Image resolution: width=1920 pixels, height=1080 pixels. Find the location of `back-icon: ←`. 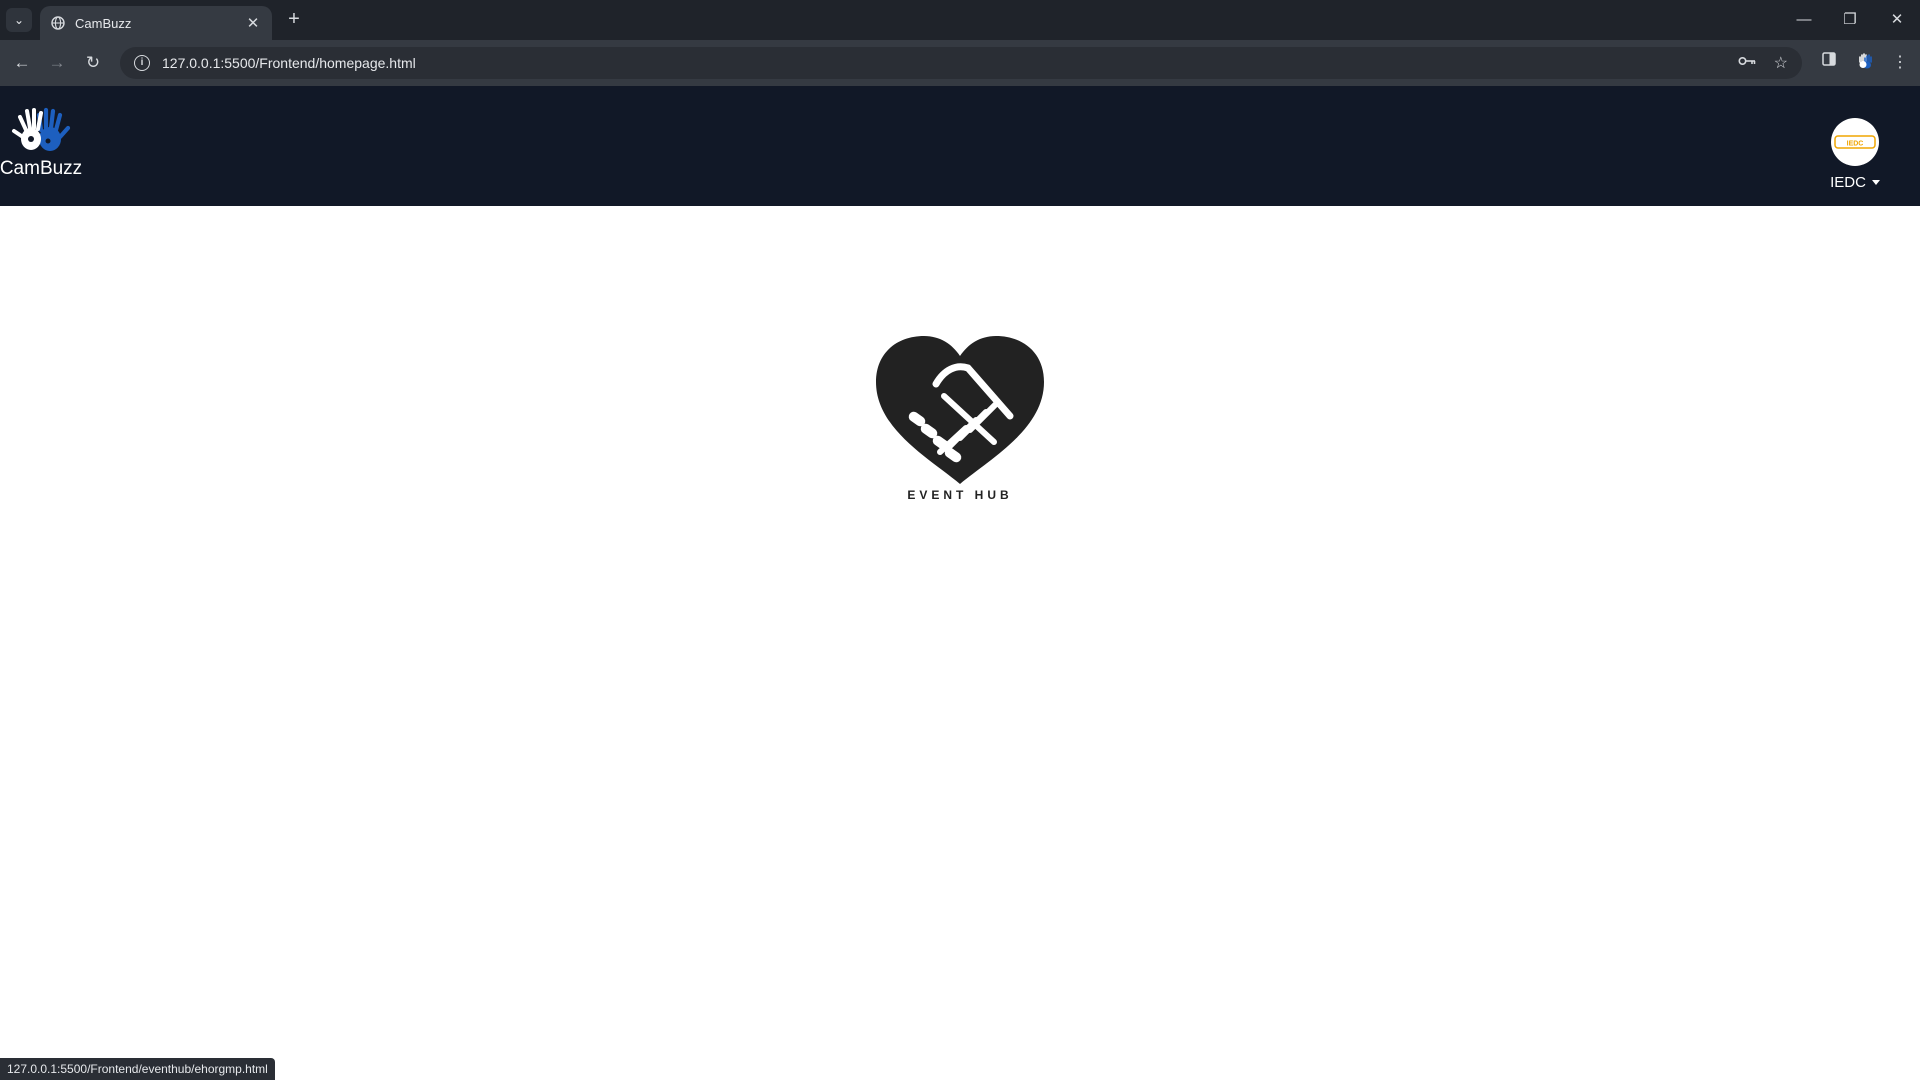

back-icon: ← is located at coordinates (22, 63).